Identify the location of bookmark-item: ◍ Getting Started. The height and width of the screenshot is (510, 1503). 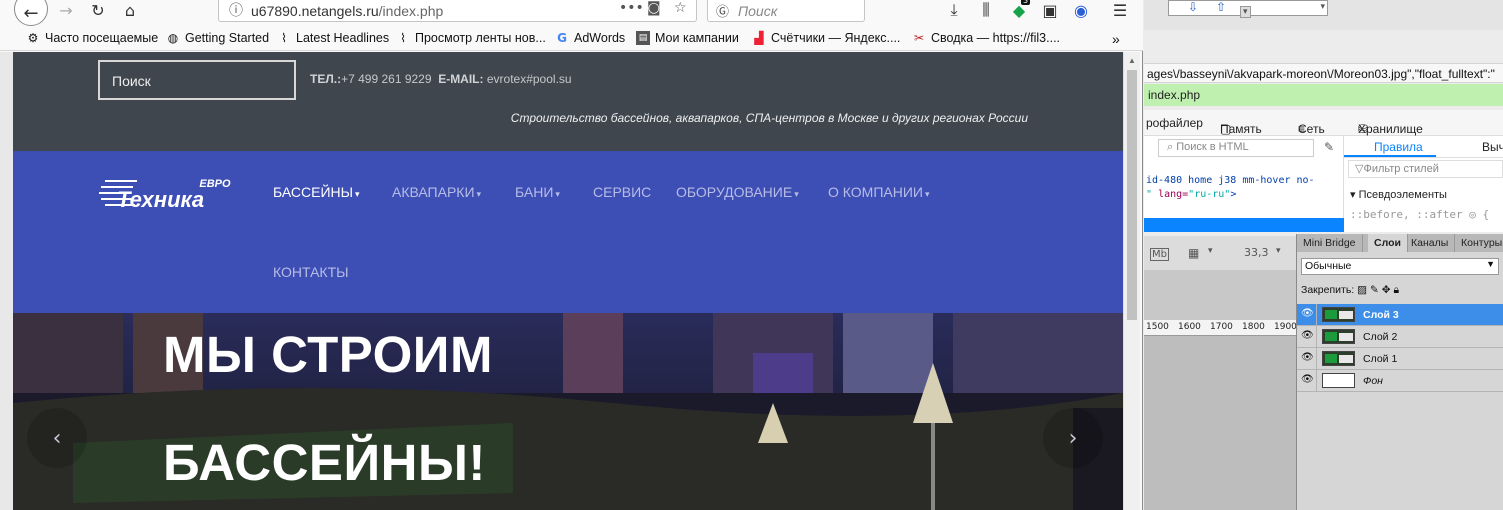
(217, 38).